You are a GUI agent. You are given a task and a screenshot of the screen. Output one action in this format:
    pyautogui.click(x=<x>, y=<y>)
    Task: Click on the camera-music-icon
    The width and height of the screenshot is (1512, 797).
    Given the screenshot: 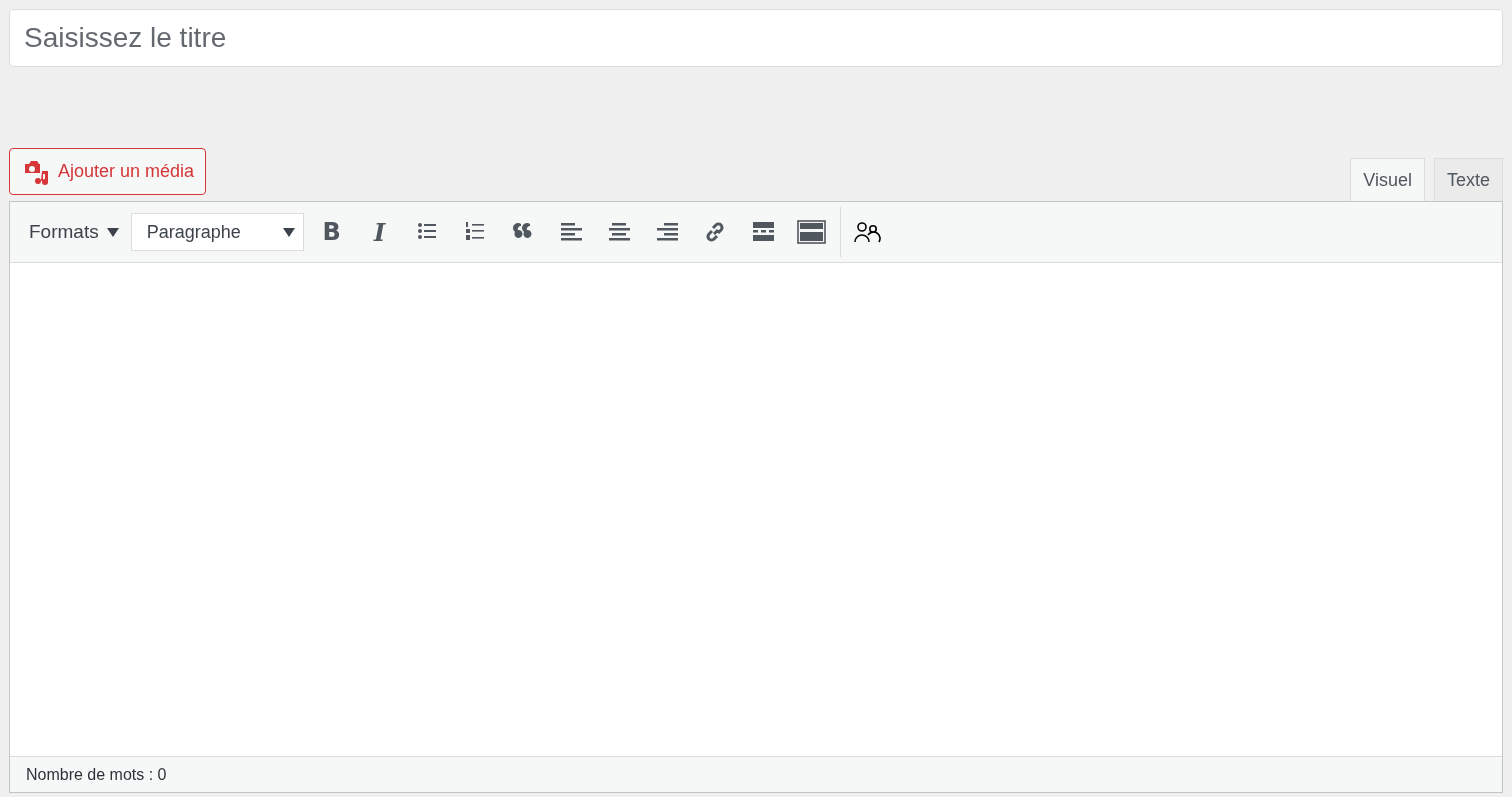 What is the action you would take?
    pyautogui.click(x=36, y=171)
    